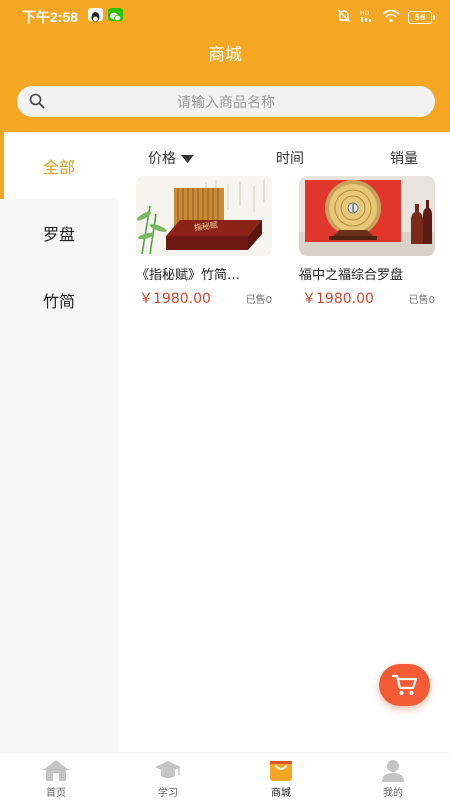 The height and width of the screenshot is (801, 450). I want to click on category-item-bamboo-slip: 竹简, so click(59, 299).